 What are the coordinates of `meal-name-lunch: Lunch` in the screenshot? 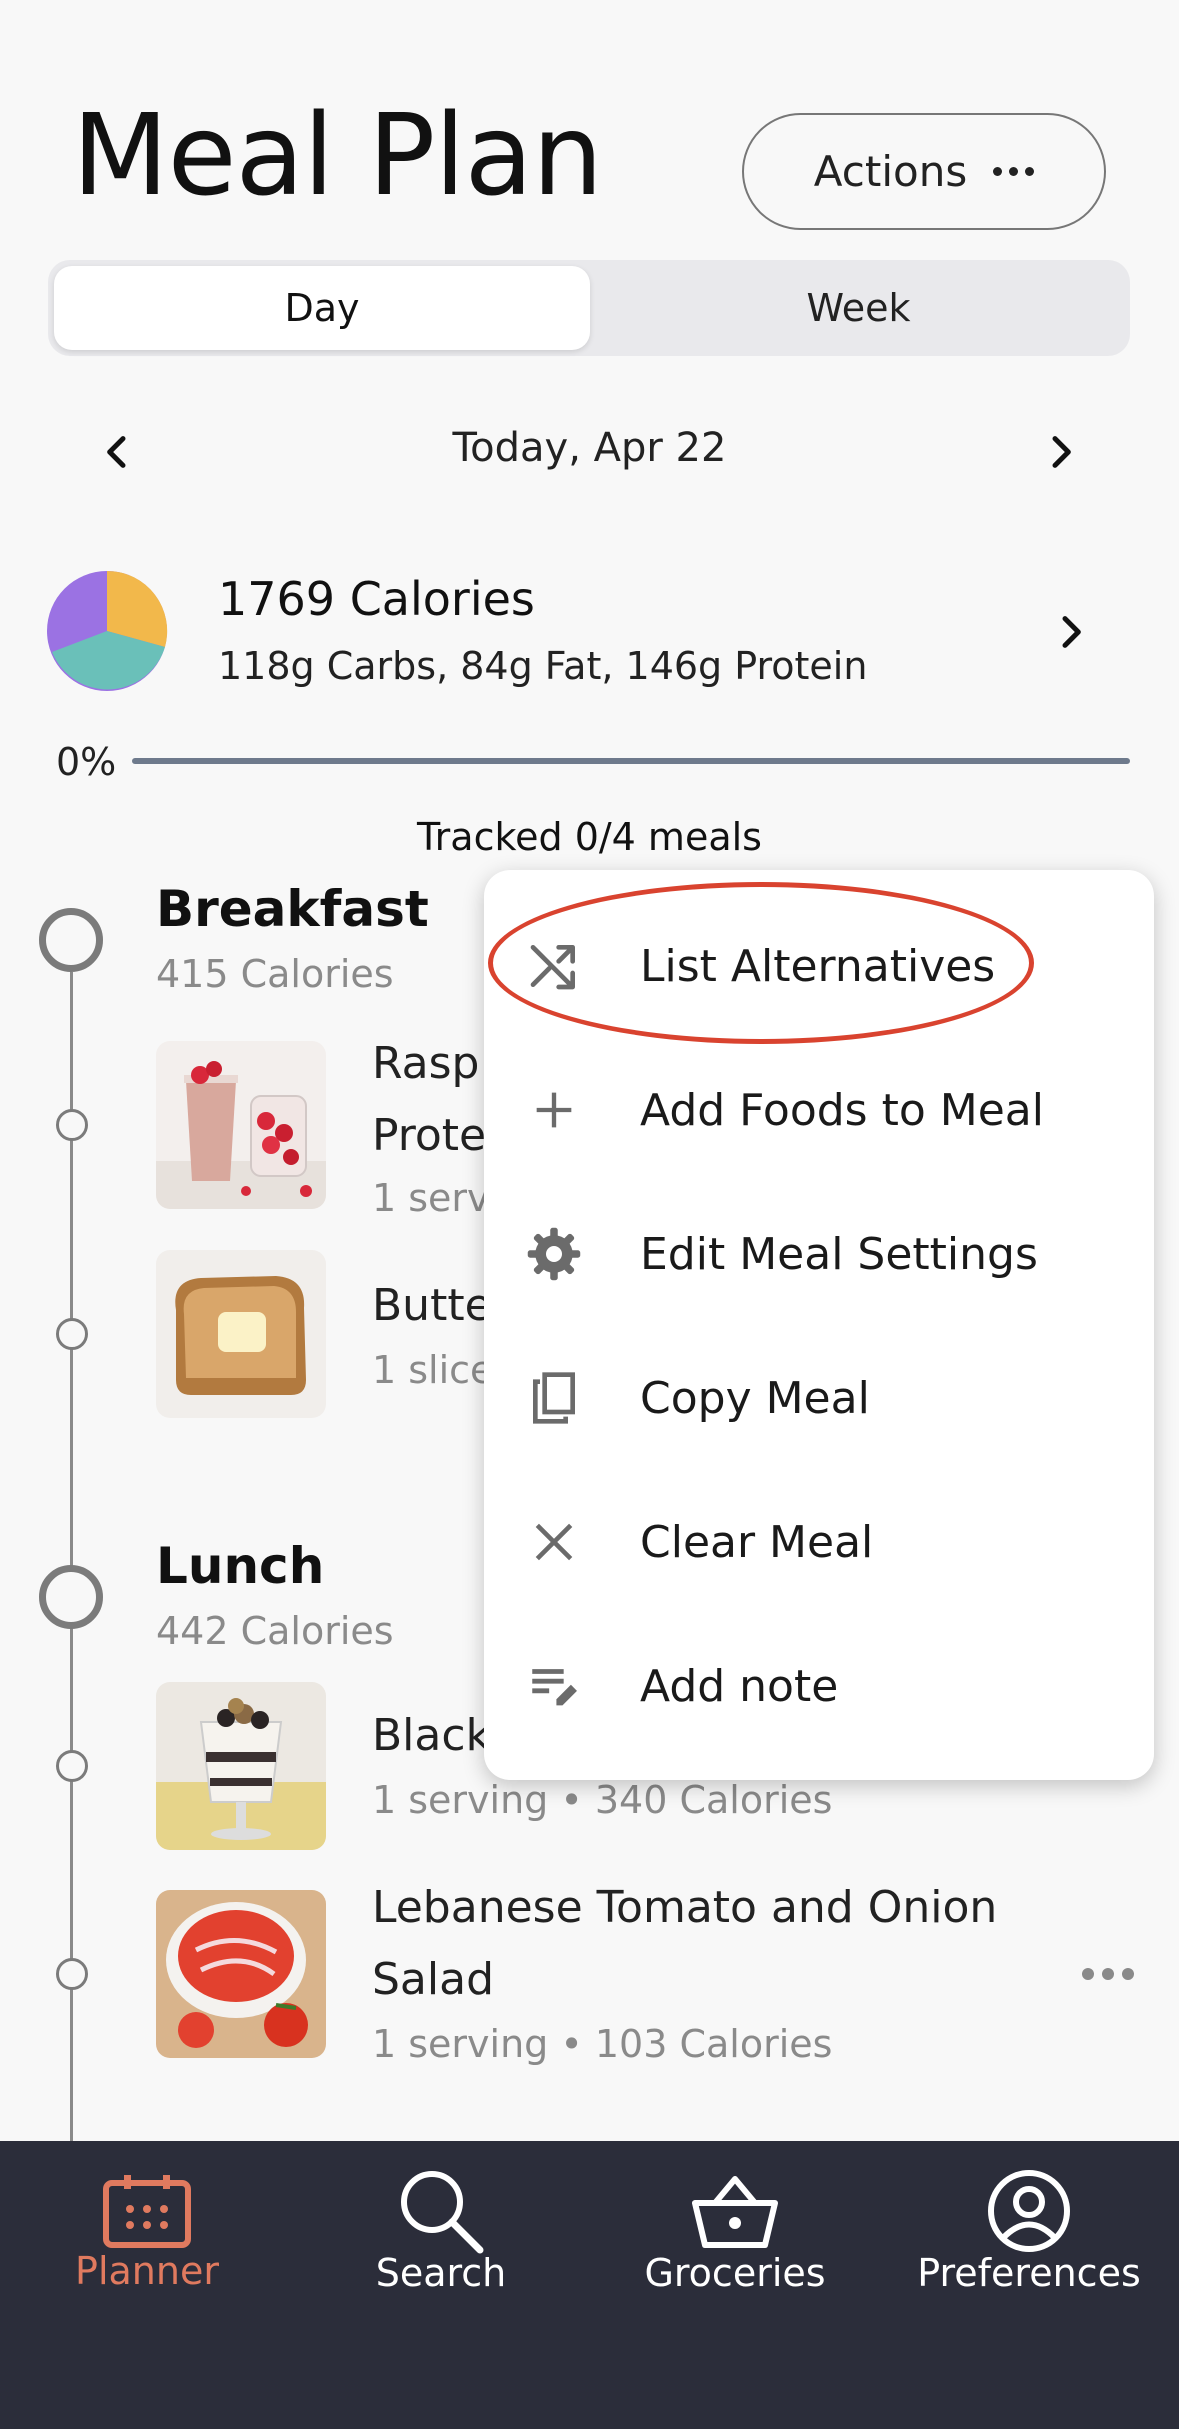 It's located at (240, 1566).